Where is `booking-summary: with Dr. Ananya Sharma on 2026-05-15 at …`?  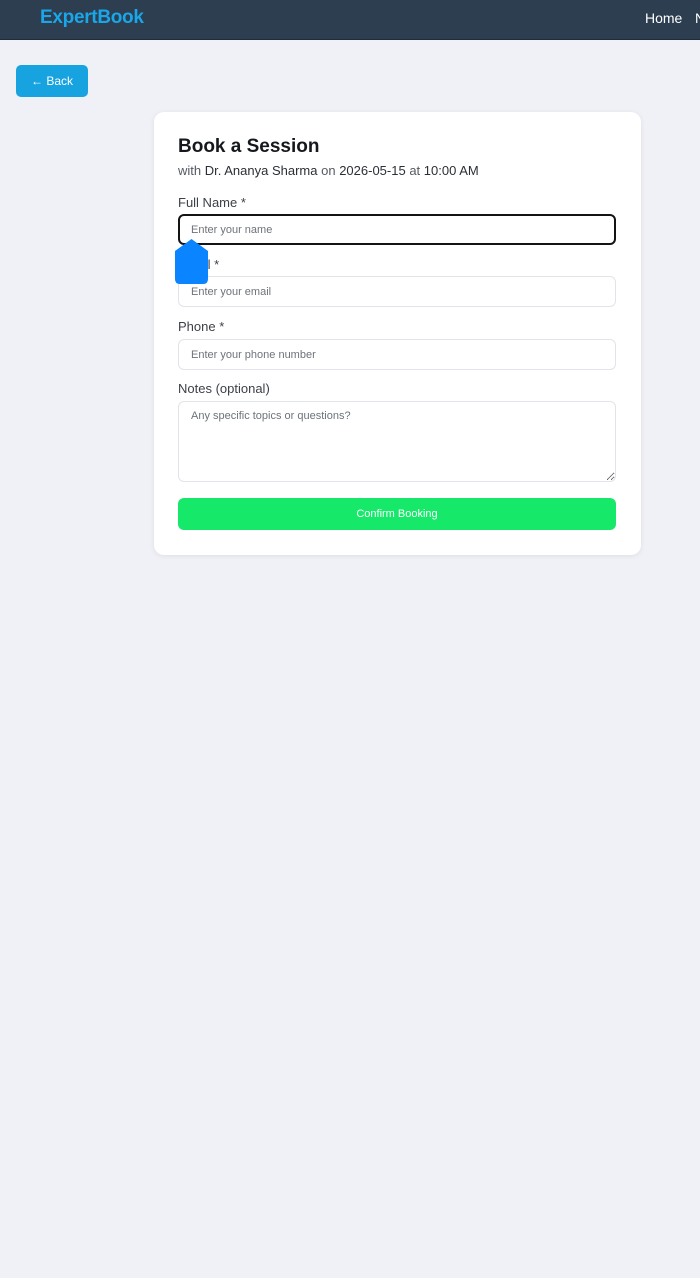
booking-summary: with Dr. Ananya Sharma on 2026-05-15 at … is located at coordinates (328, 170).